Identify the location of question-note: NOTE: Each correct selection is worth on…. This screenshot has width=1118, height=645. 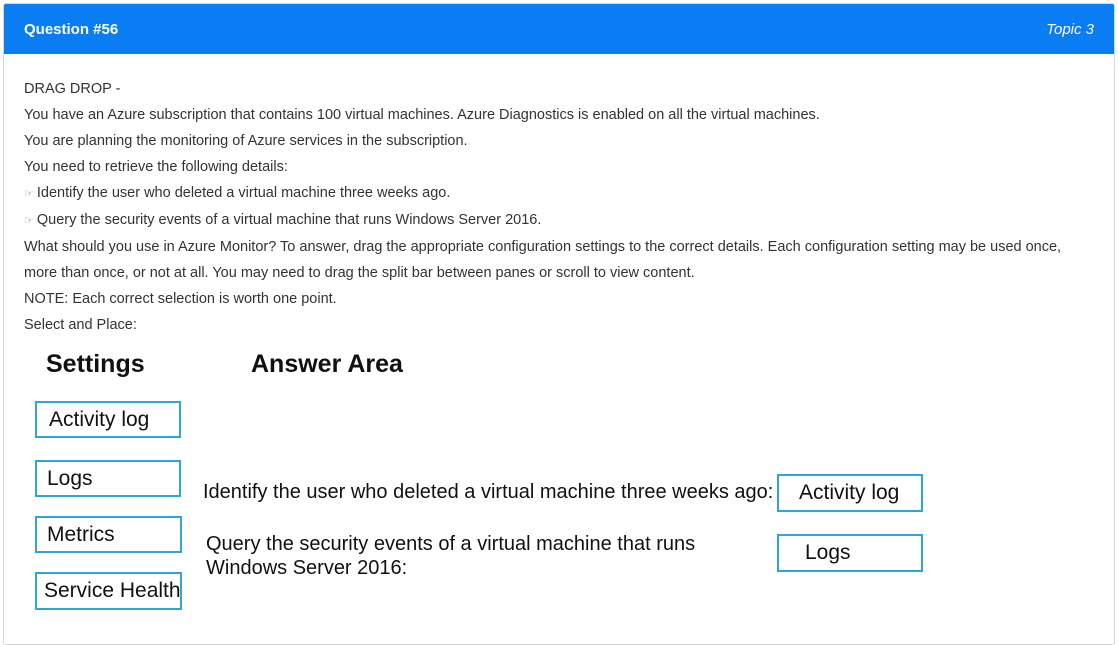
(180, 299).